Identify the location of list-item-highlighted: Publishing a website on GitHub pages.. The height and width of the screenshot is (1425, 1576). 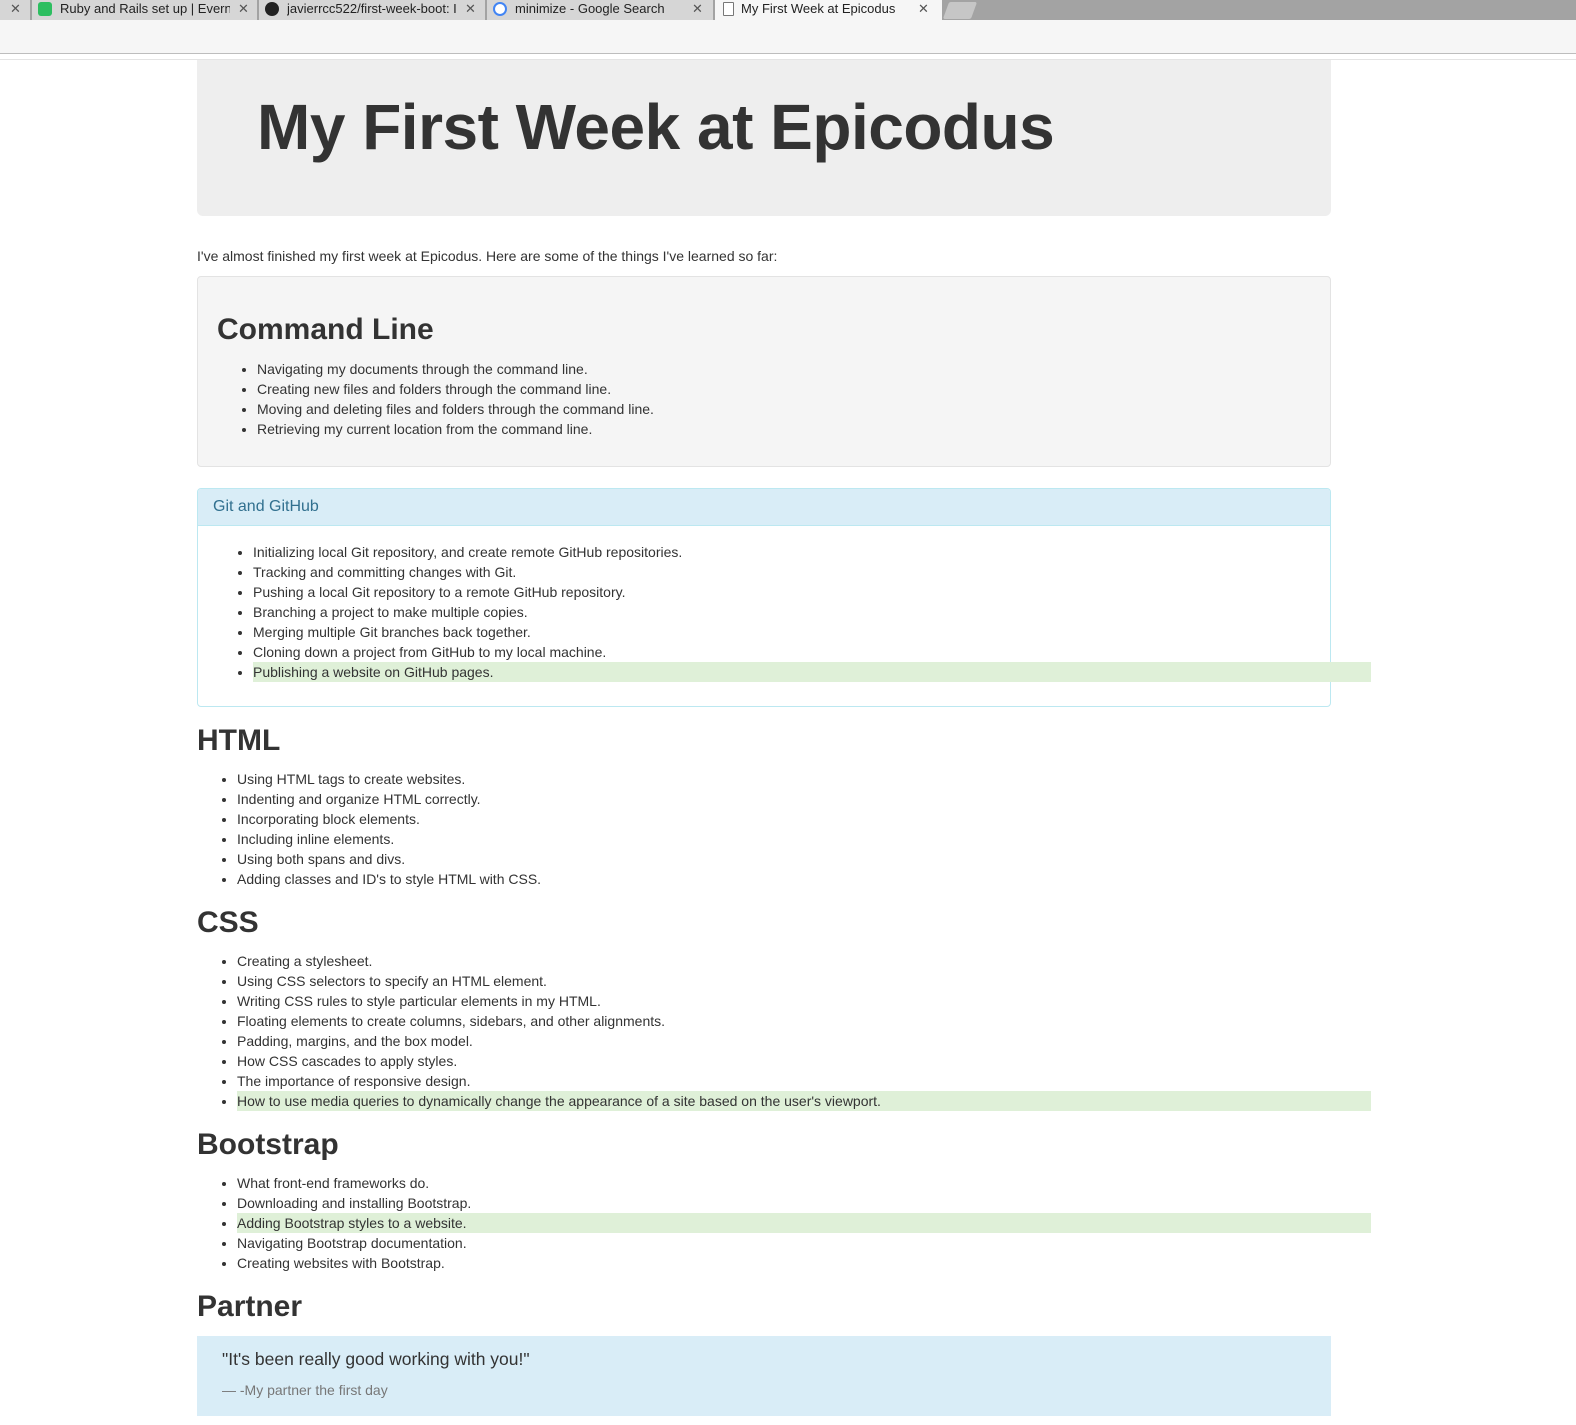
(812, 672).